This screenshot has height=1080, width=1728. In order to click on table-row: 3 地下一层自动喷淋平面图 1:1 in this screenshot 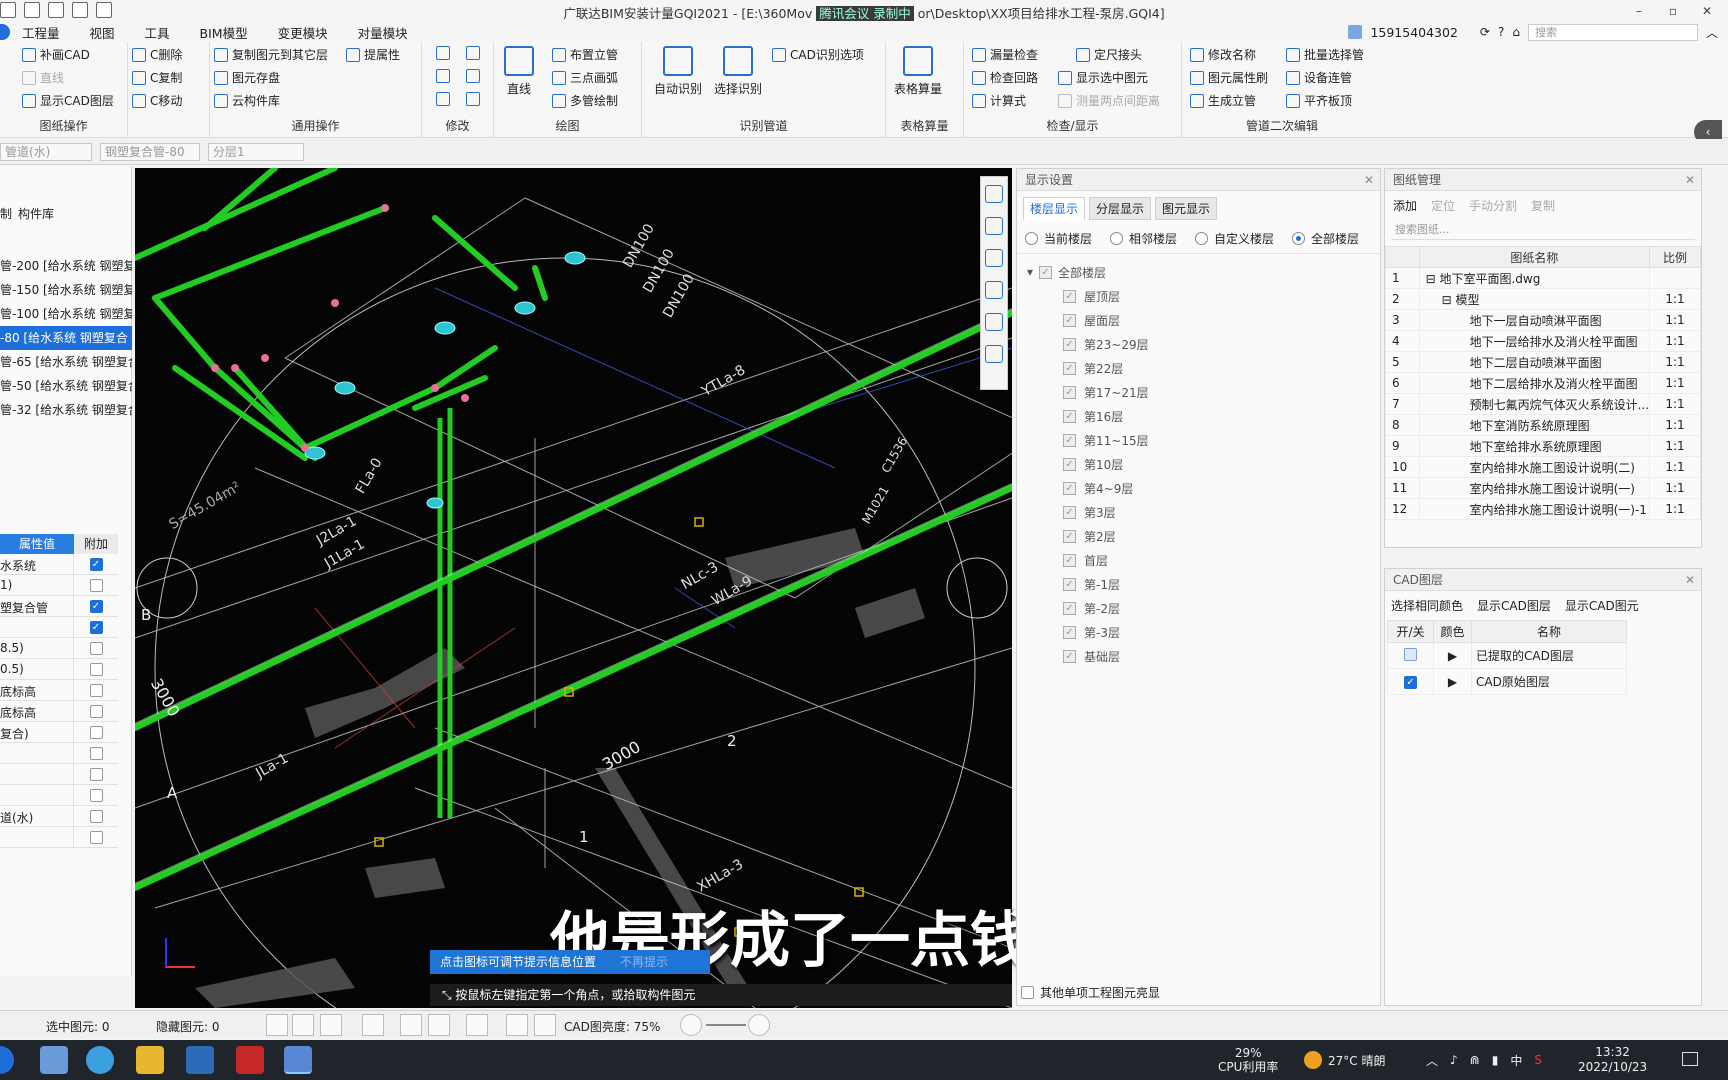, I will do `click(1543, 320)`.